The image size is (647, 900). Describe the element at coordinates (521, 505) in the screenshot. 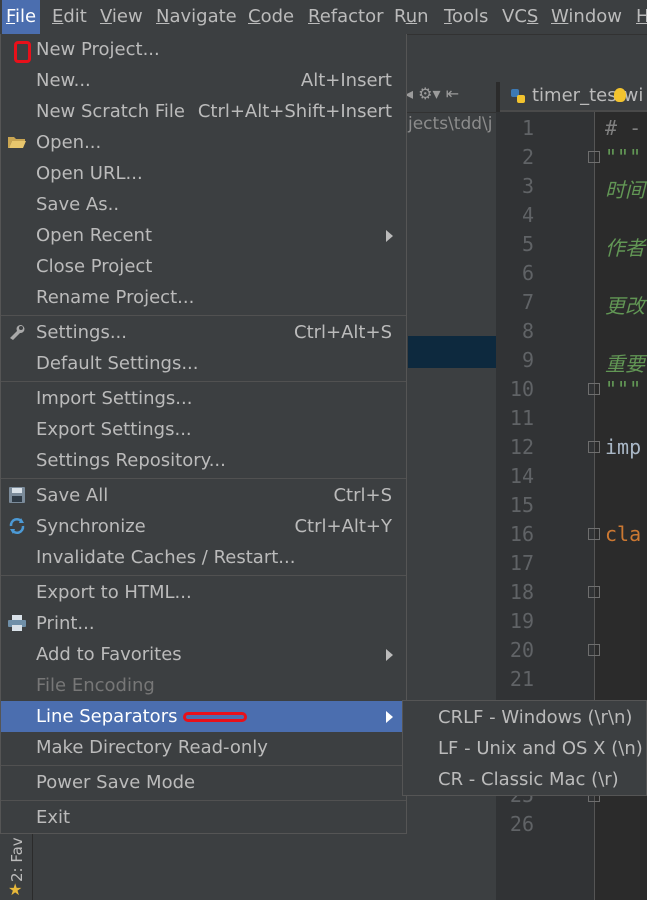

I see `line-number: 15` at that location.